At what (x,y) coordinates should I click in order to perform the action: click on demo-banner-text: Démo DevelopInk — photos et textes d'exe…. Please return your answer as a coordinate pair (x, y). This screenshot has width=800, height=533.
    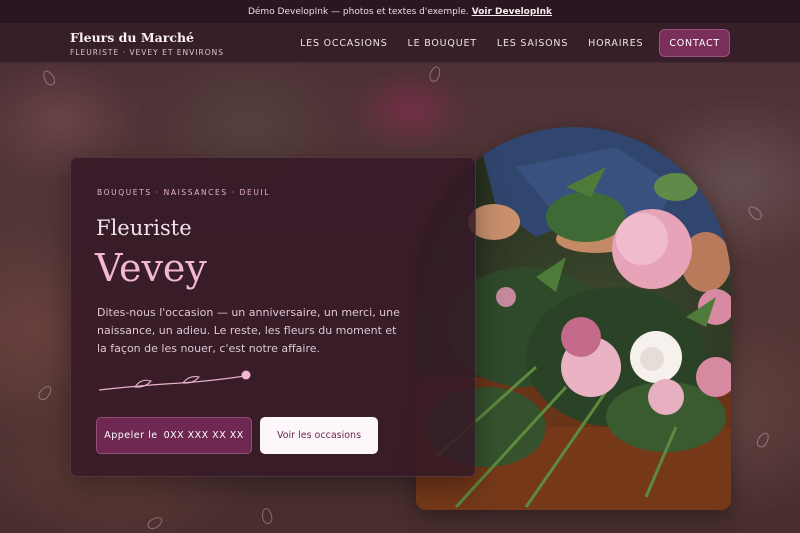
    Looking at the image, I should click on (358, 11).